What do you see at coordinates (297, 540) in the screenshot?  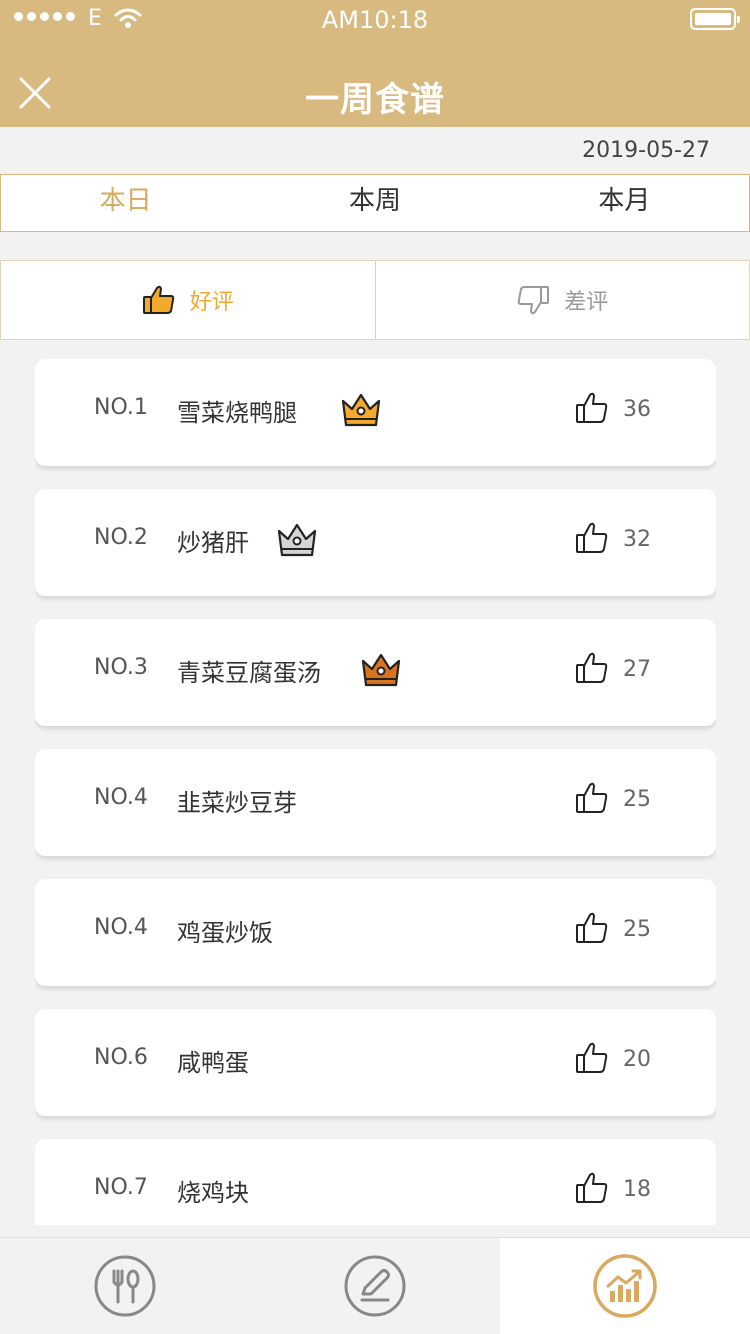 I see `silver-crown-icon` at bounding box center [297, 540].